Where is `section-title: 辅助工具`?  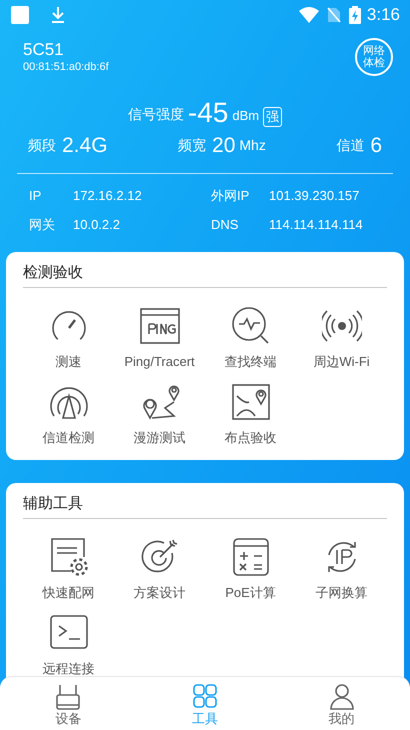 section-title: 辅助工具 is located at coordinates (53, 504).